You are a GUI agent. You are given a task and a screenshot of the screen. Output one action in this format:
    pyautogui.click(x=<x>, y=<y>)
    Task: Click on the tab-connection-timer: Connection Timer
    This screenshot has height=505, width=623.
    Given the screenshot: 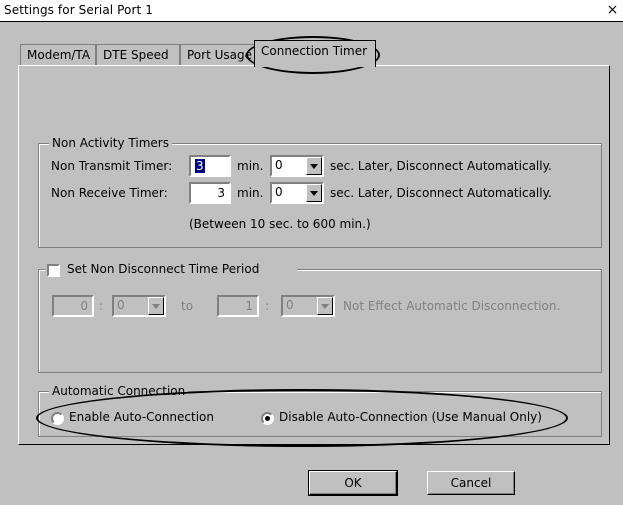 What is the action you would take?
    pyautogui.click(x=315, y=53)
    